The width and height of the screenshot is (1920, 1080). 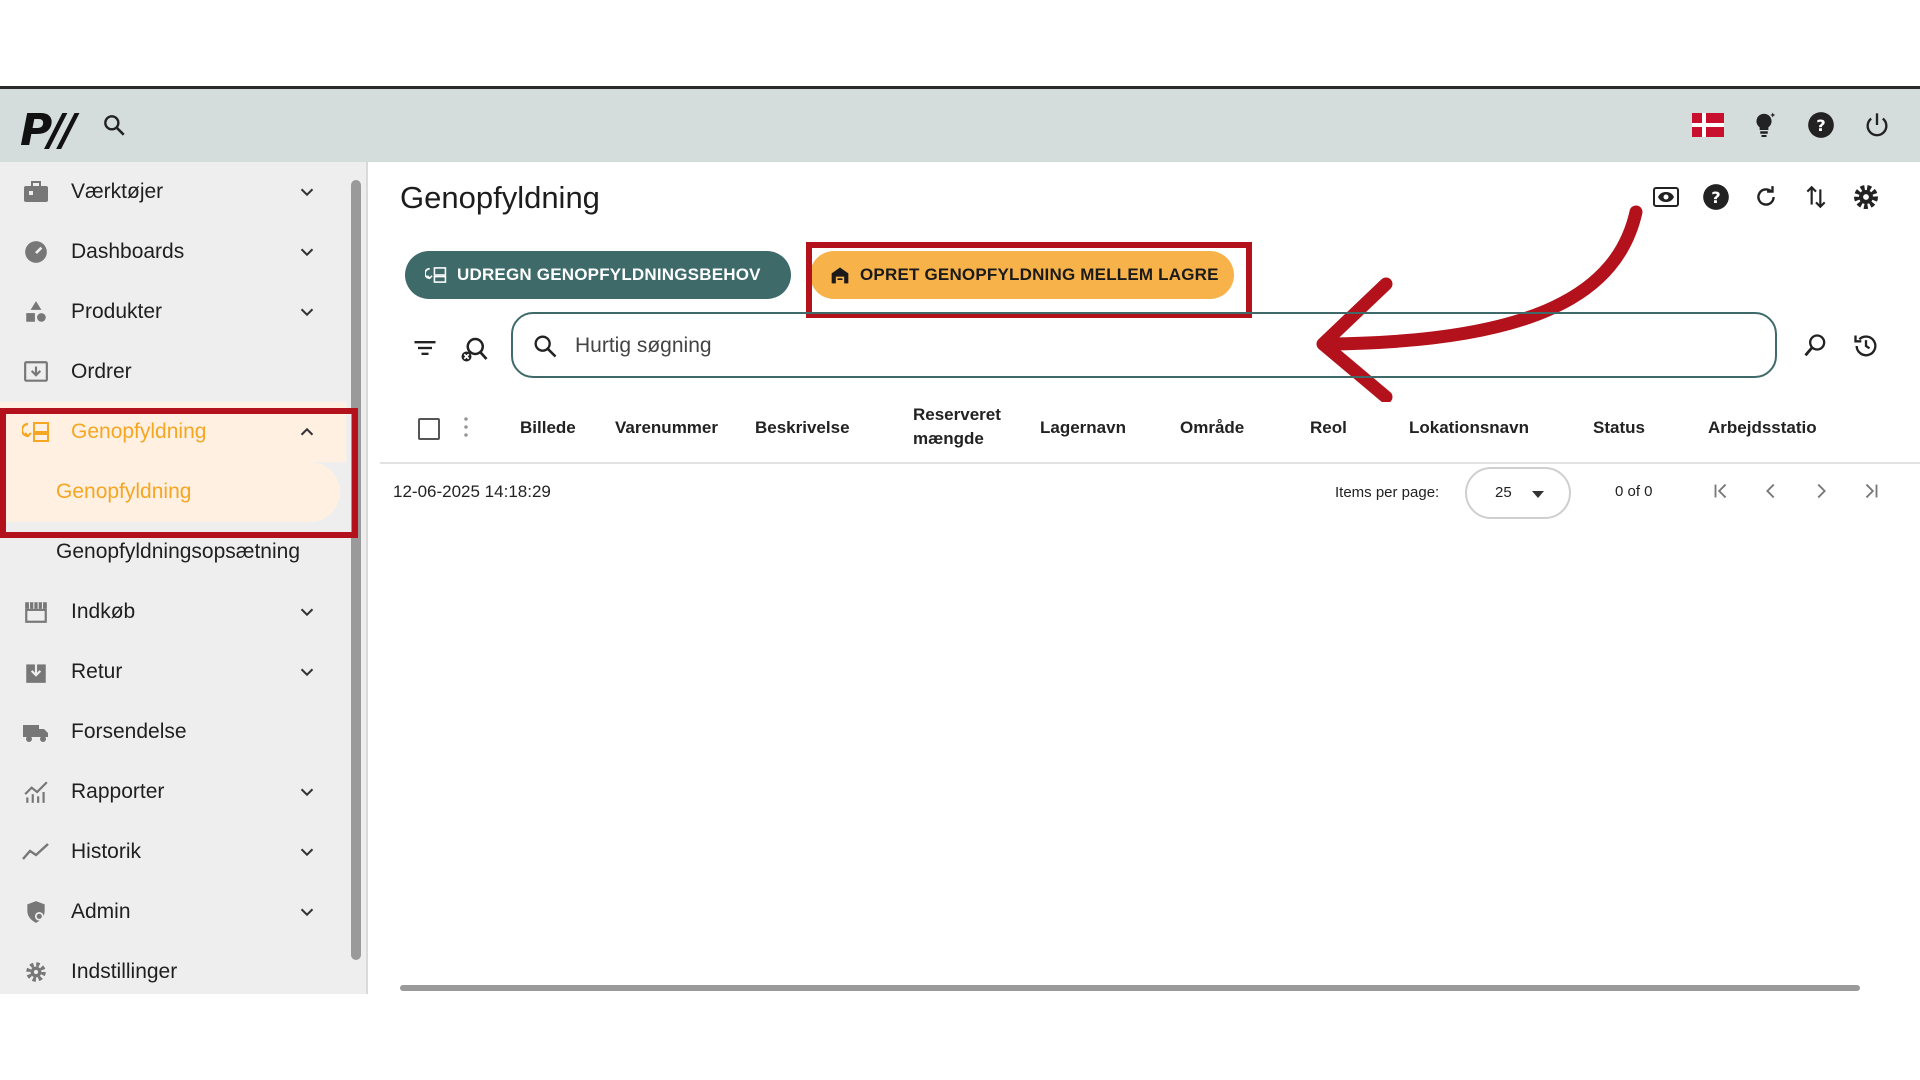 What do you see at coordinates (173, 672) in the screenshot?
I see `sidebar-item-retur: Retur` at bounding box center [173, 672].